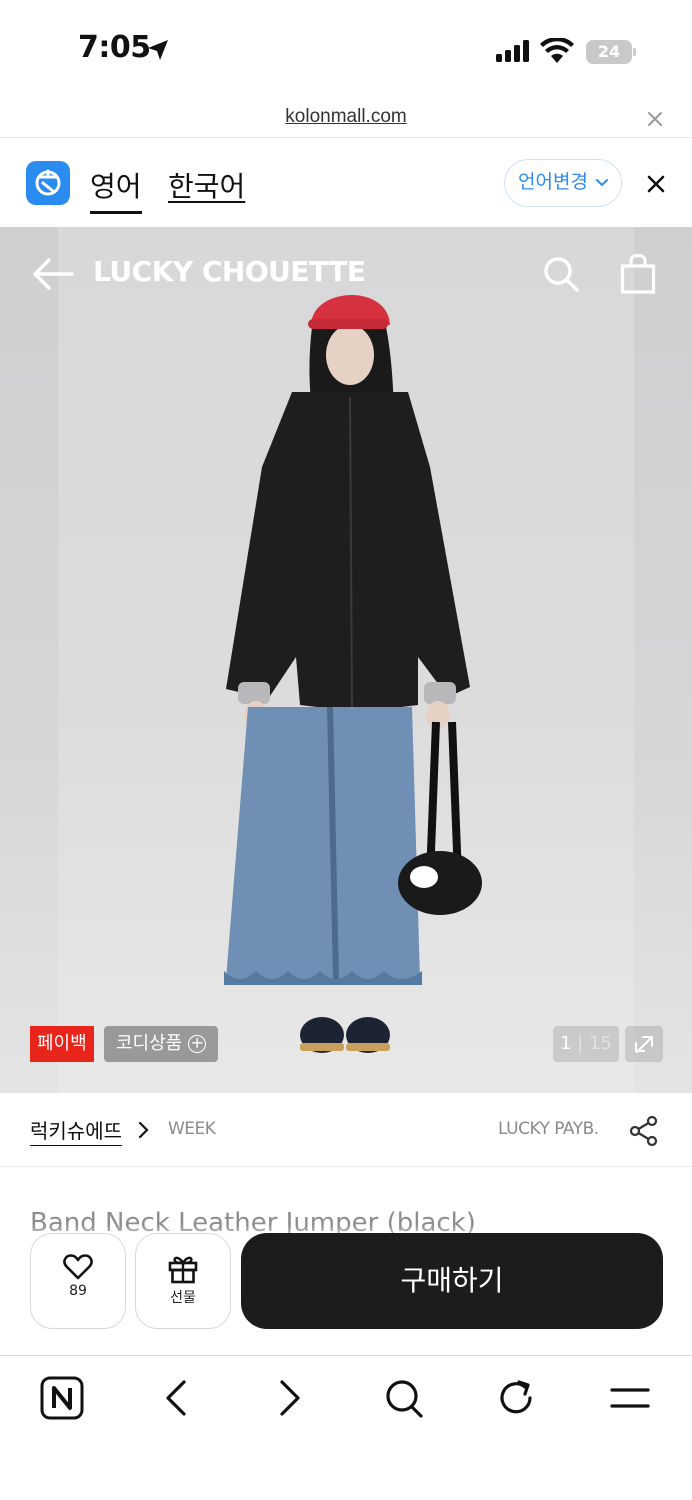 This screenshot has height=1500, width=692. What do you see at coordinates (76, 1130) in the screenshot?
I see `brand-link: 럭키슈에뜨` at bounding box center [76, 1130].